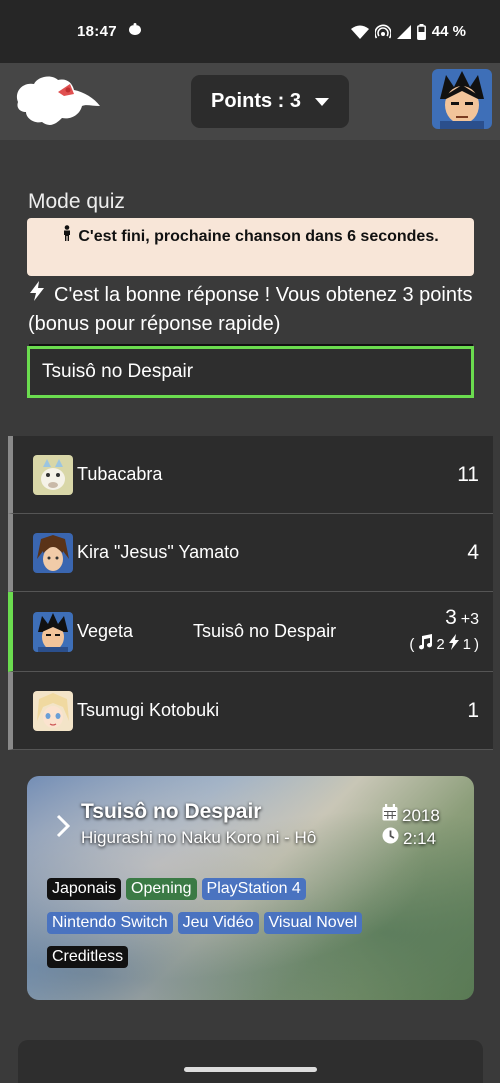 The width and height of the screenshot is (500, 1083). What do you see at coordinates (411, 827) in the screenshot?
I see `song-meta: 2018 2:14` at bounding box center [411, 827].